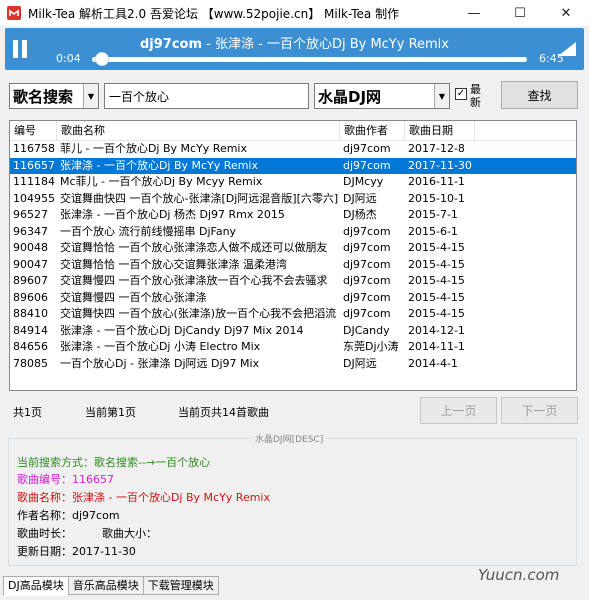 The height and width of the screenshot is (600, 589). I want to click on source-value: 水晶DJ网, so click(350, 96).